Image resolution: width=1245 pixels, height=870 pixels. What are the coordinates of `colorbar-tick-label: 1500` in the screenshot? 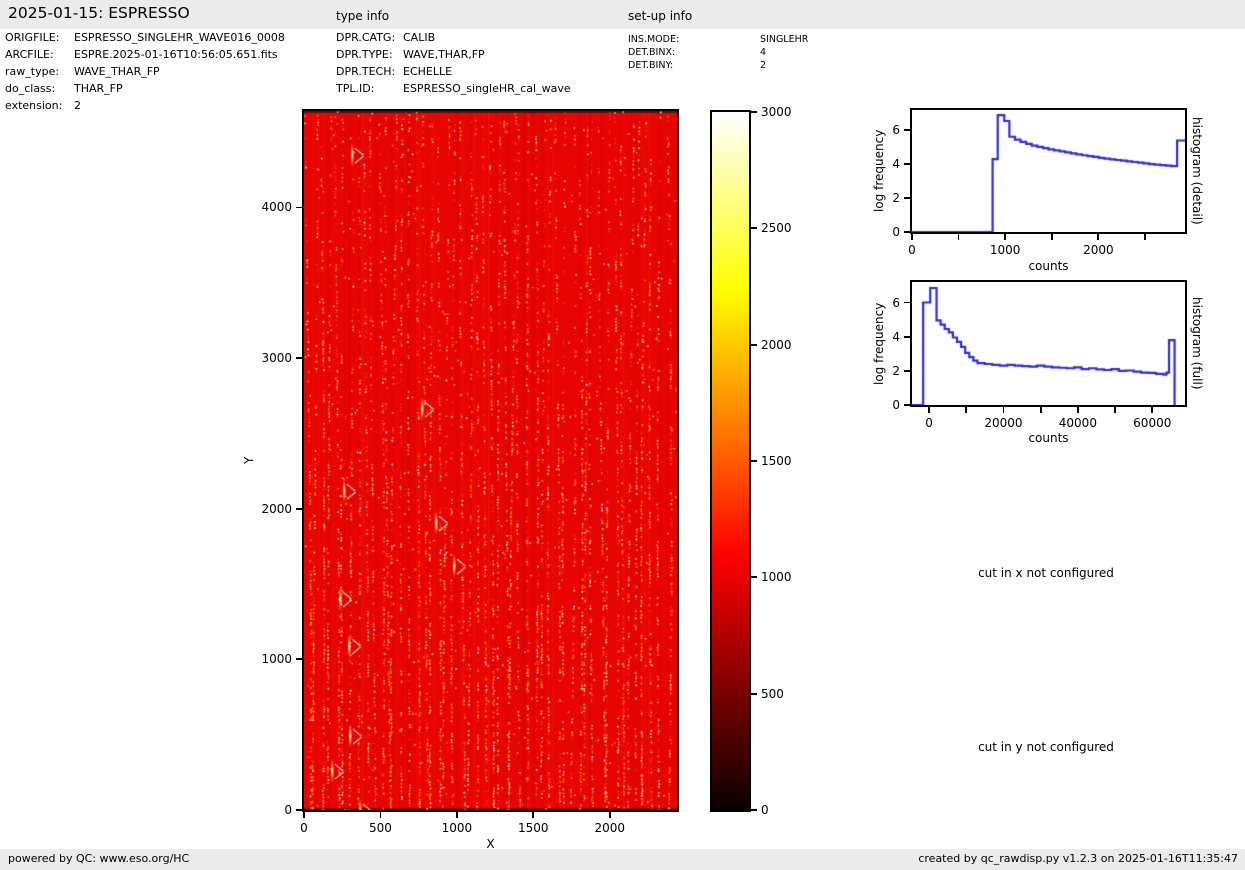 It's located at (776, 461).